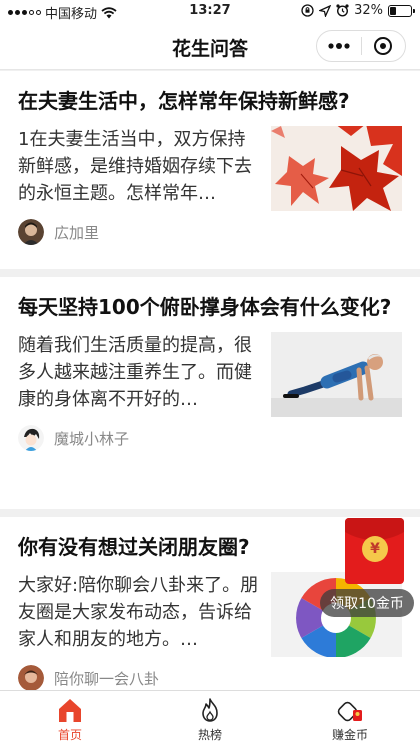 This screenshot has width=420, height=747. I want to click on author-name: 陪你聊一会八卦, so click(106, 678).